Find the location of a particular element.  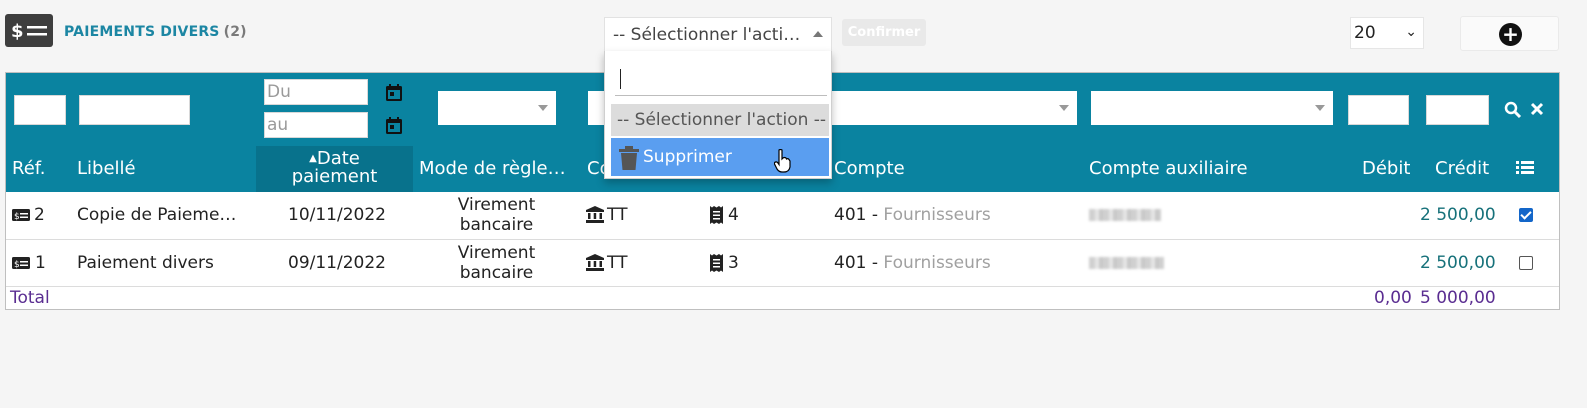

row-date: 10/11/2022 is located at coordinates (337, 215).